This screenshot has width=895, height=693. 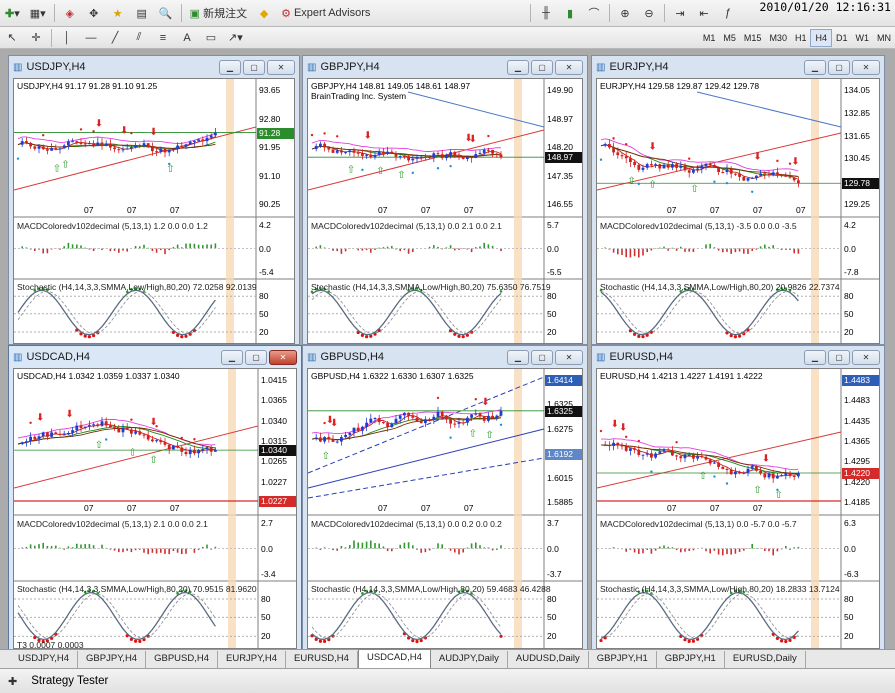 I want to click on timeframe-m5: M5, so click(x=729, y=38).